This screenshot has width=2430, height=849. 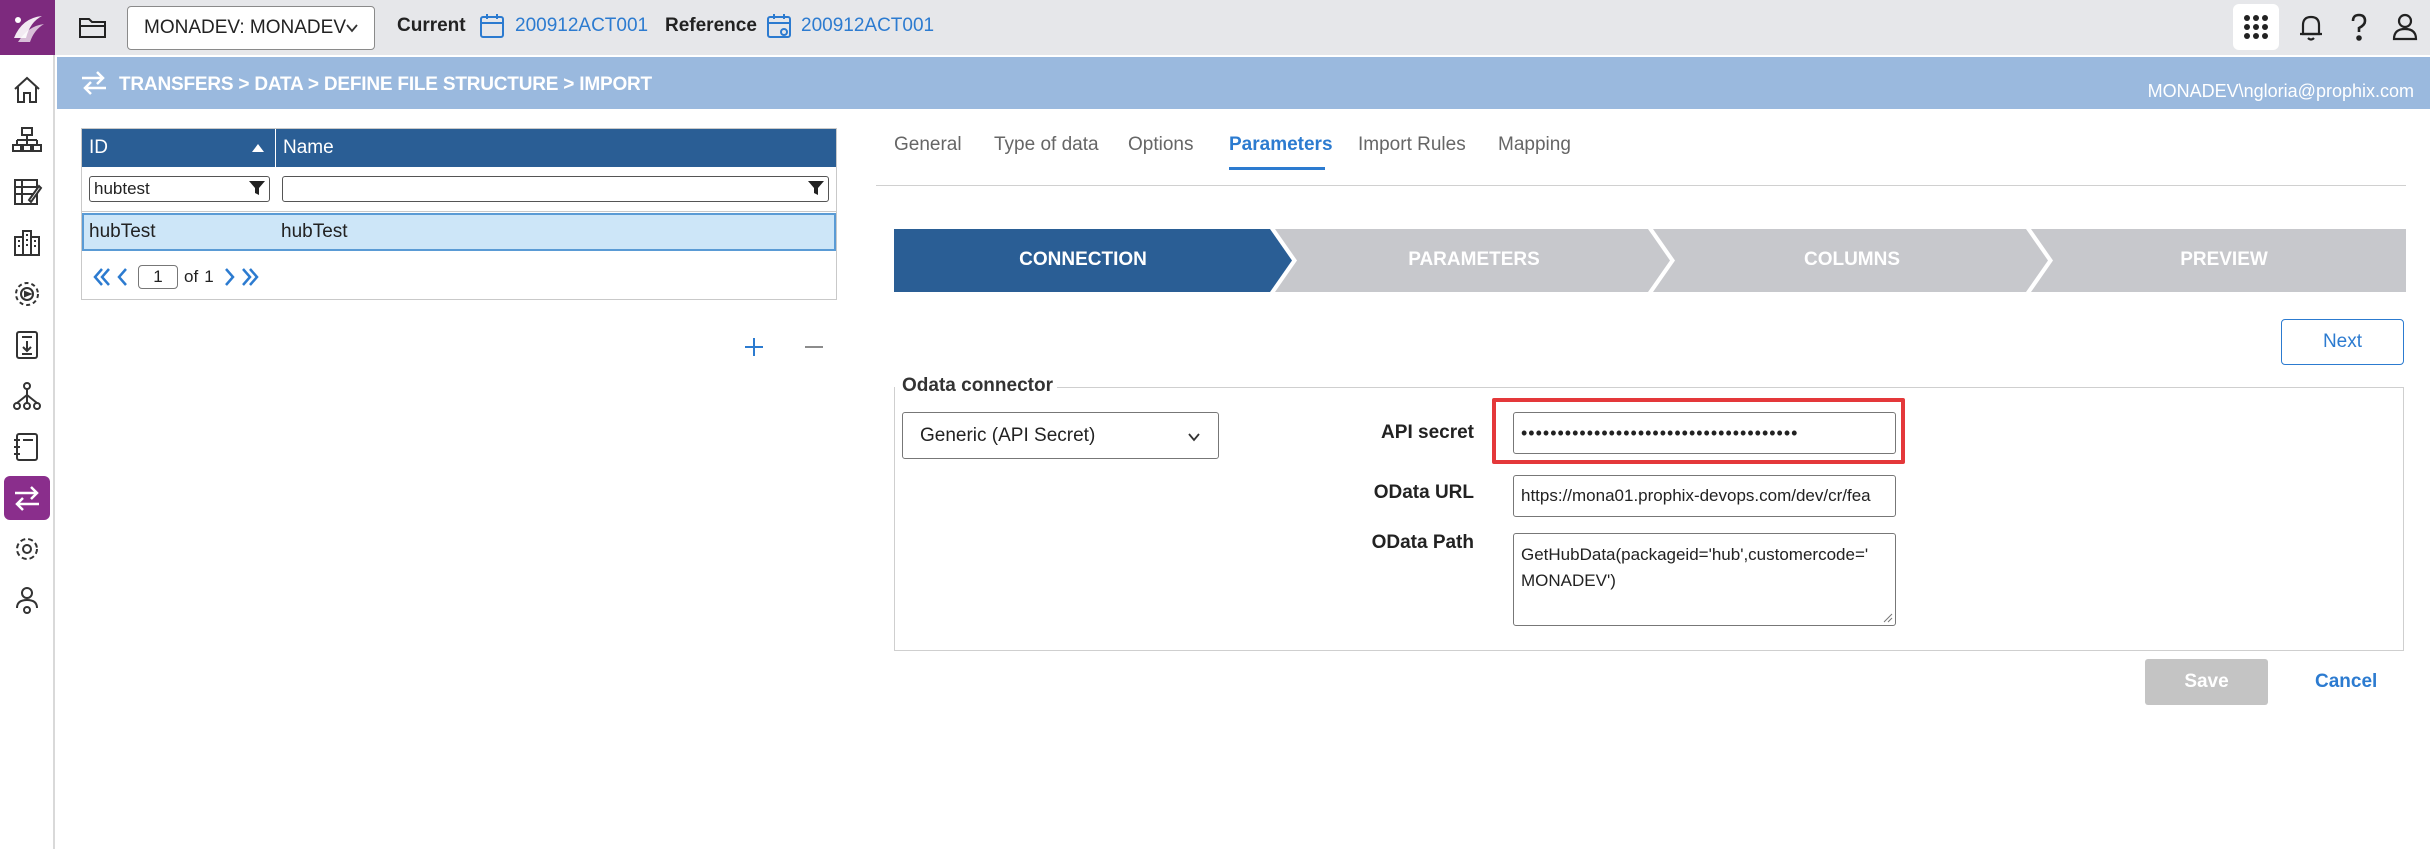 What do you see at coordinates (27, 424) in the screenshot?
I see `left-sidebar` at bounding box center [27, 424].